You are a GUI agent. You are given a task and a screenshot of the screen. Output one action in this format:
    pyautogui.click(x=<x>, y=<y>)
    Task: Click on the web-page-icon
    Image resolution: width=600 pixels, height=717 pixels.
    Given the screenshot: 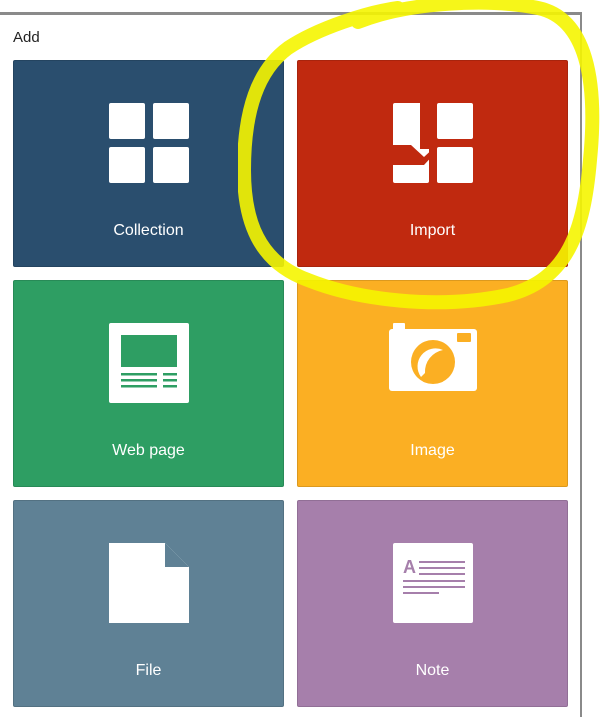 What is the action you would take?
    pyautogui.click(x=148, y=363)
    